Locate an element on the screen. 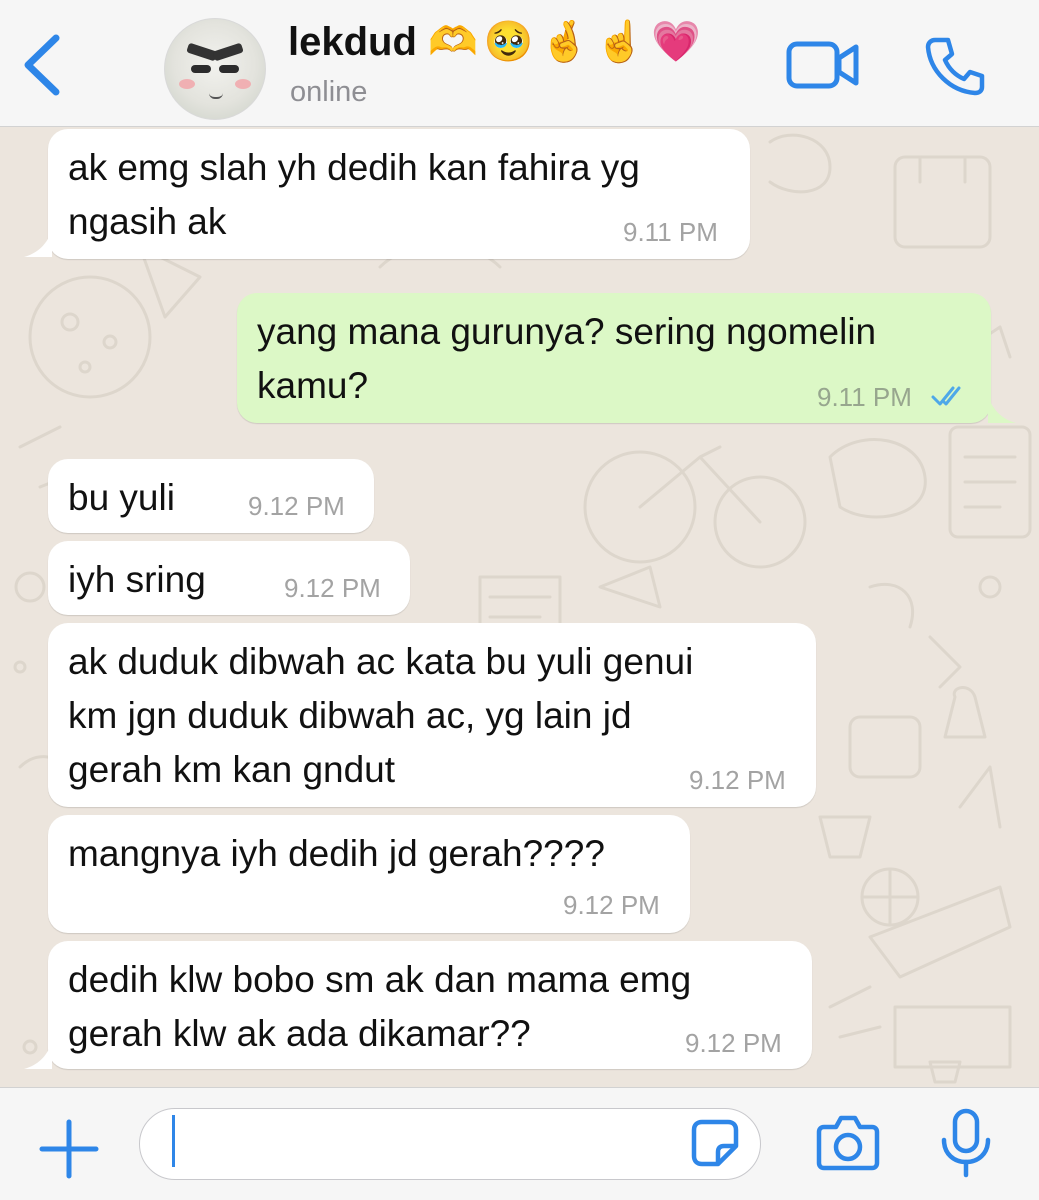 The image size is (1039, 1200). camera-button is located at coordinates (848, 1142).